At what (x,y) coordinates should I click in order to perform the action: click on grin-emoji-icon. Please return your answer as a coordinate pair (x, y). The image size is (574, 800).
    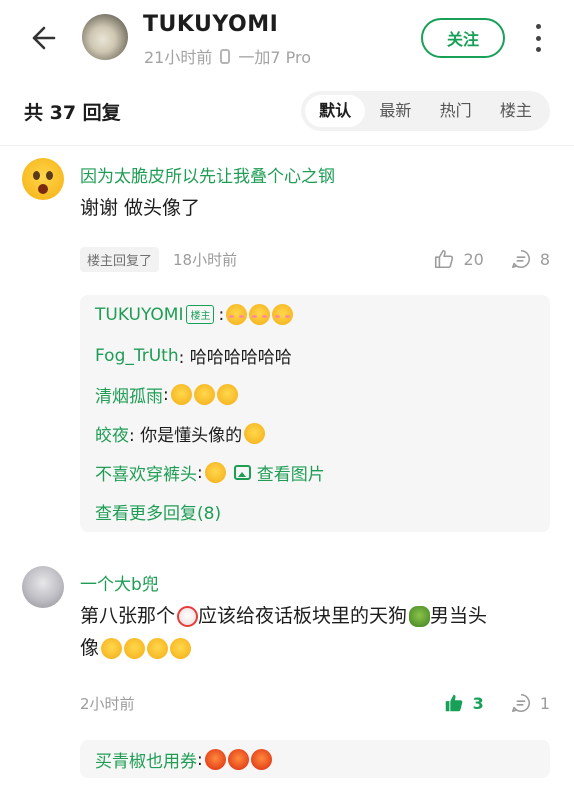
    Looking at the image, I should click on (215, 472).